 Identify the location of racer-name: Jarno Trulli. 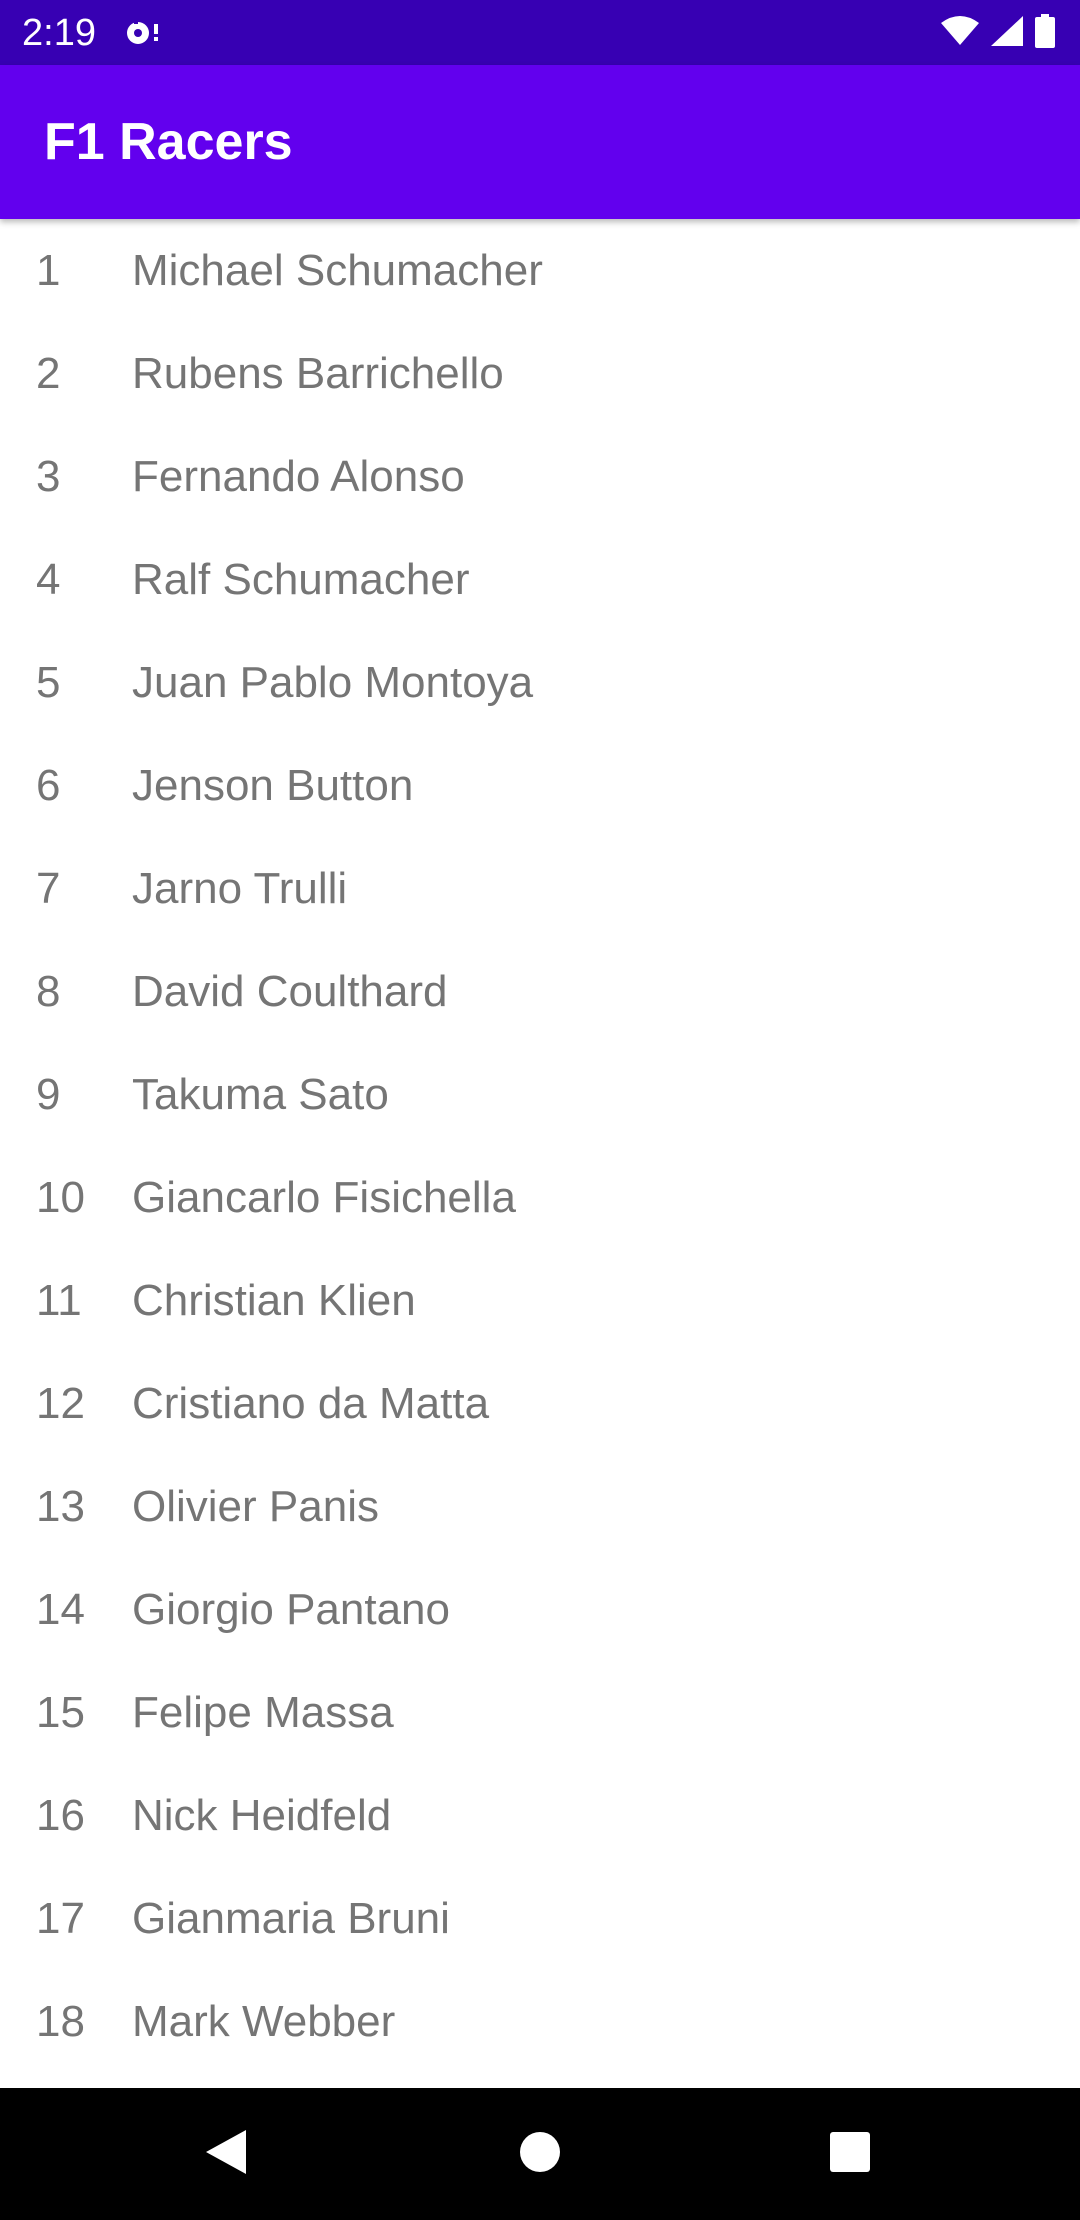
(240, 888).